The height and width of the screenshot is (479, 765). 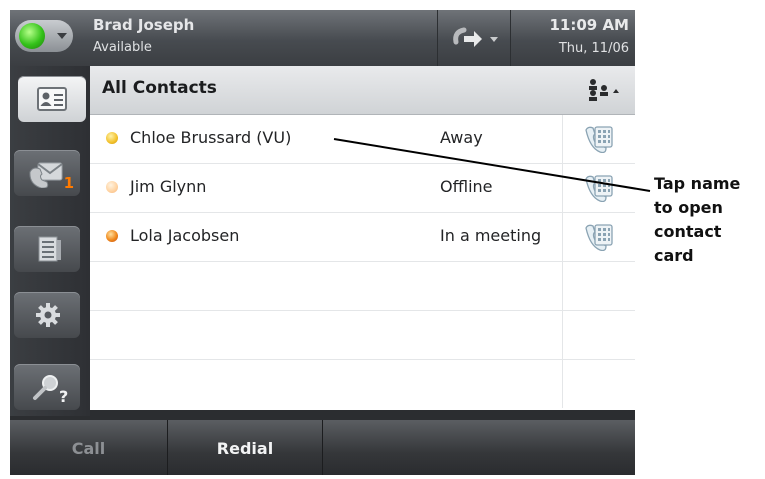 What do you see at coordinates (697, 219) in the screenshot?
I see `callout-annotation: Tap name to open contact card` at bounding box center [697, 219].